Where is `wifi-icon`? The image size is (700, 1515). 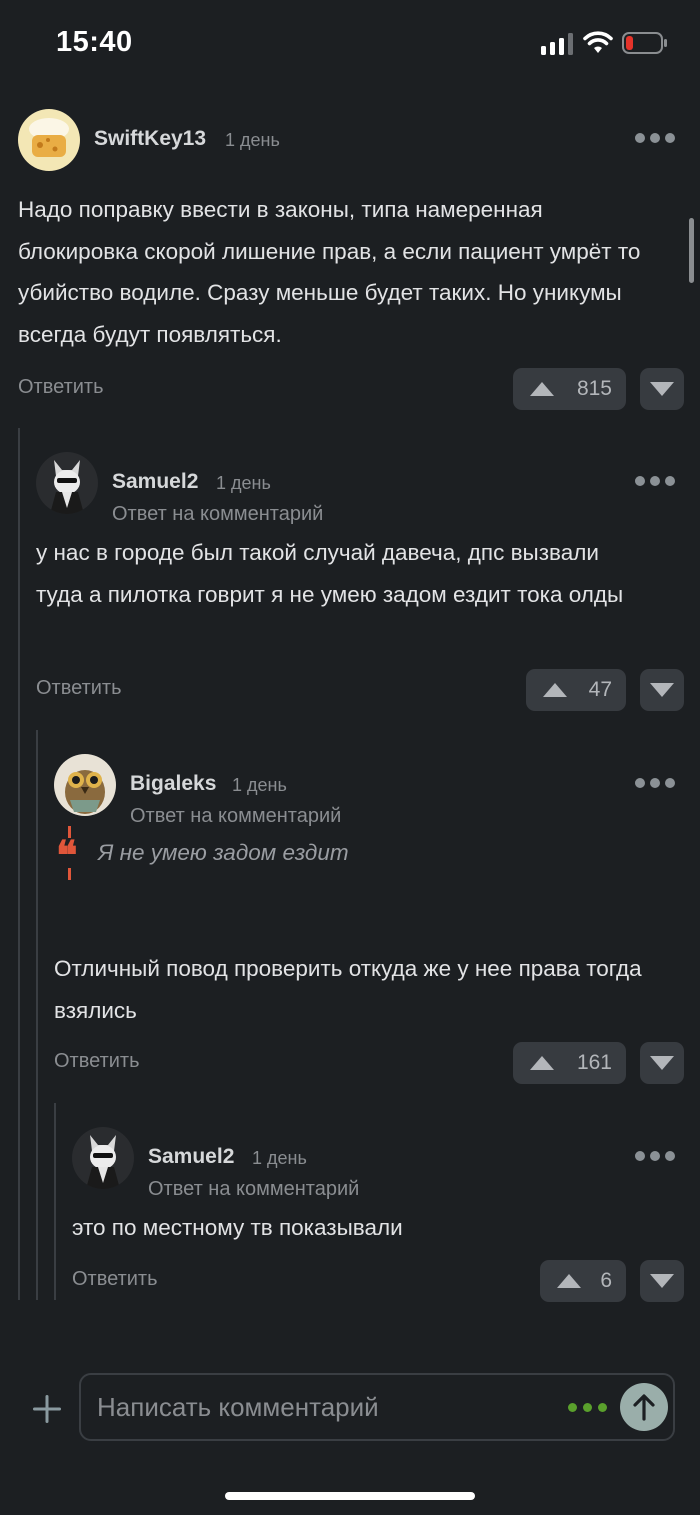 wifi-icon is located at coordinates (598, 42).